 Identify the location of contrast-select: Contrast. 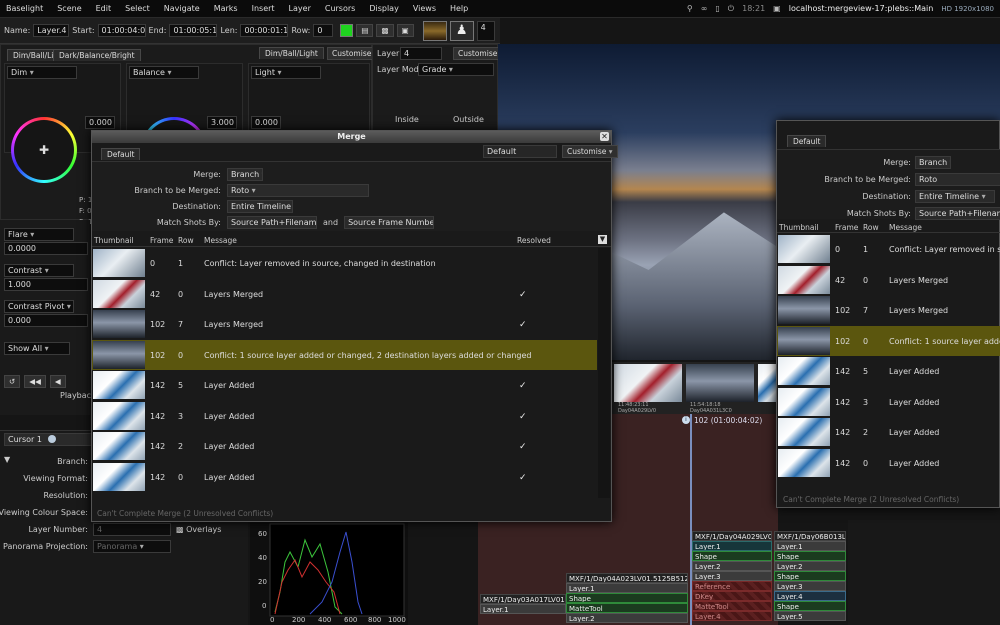
(39, 270).